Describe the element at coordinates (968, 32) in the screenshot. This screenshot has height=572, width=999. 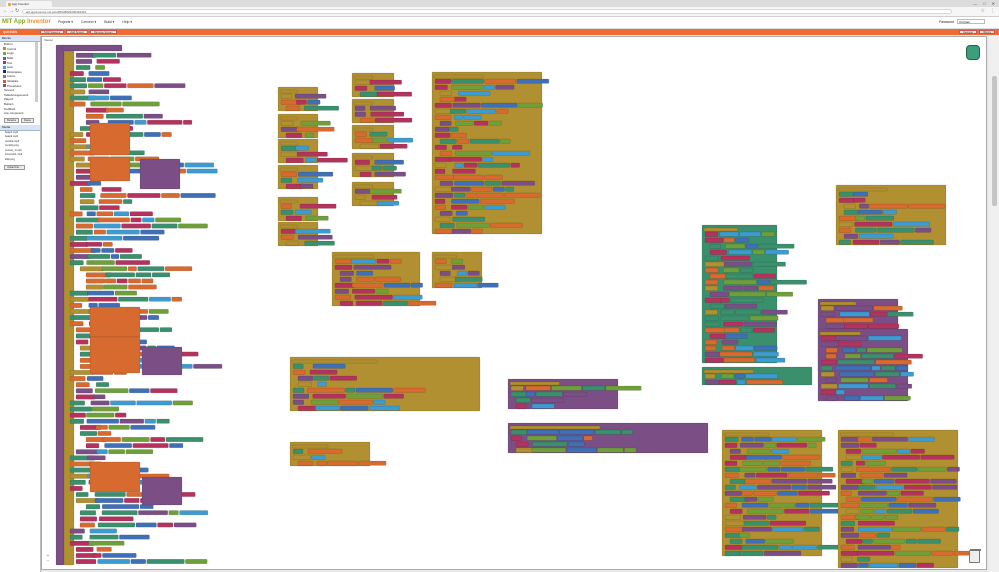
I see `designer-button: Designer` at that location.